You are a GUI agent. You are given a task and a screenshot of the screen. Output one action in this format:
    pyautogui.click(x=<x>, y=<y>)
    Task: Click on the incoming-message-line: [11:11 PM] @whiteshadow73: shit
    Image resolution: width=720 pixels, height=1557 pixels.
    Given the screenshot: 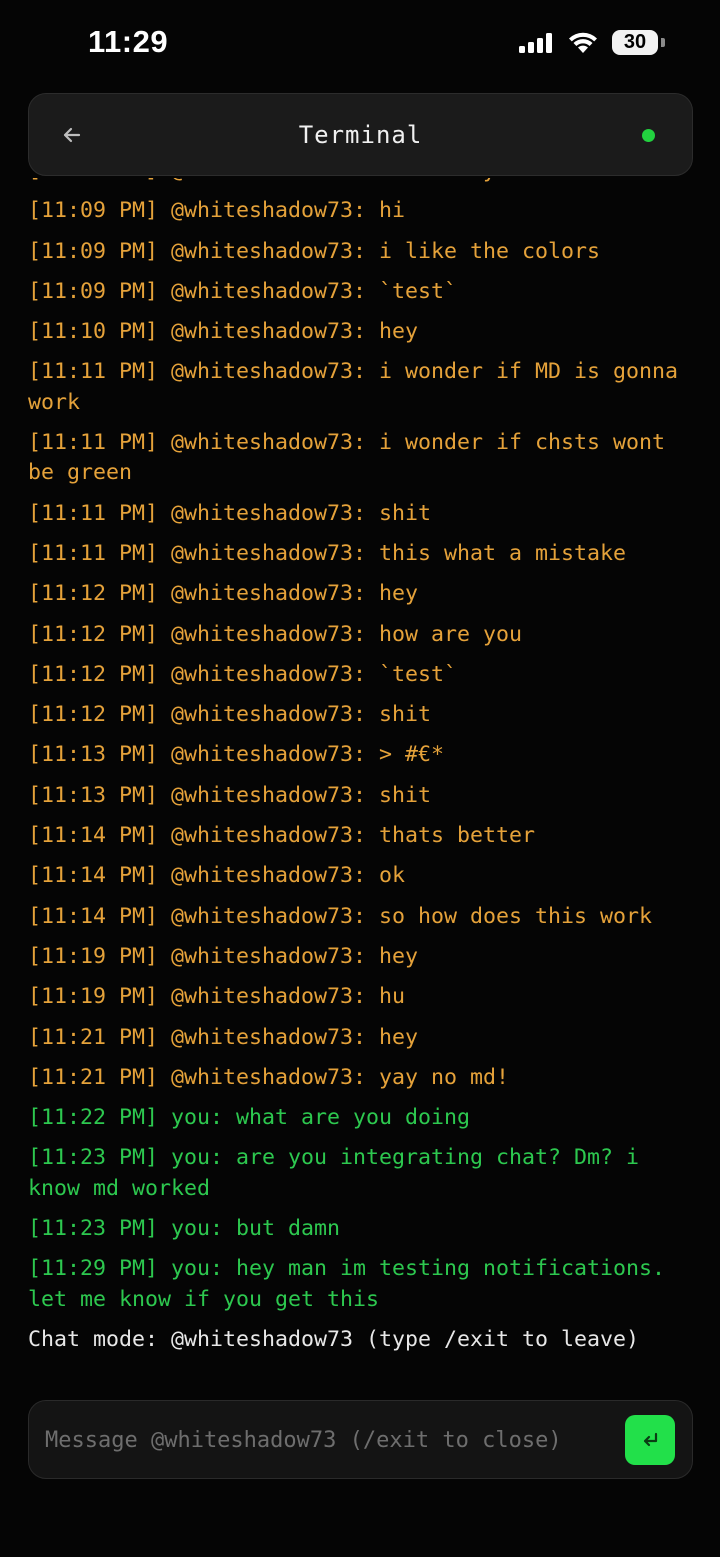 What is the action you would take?
    pyautogui.click(x=230, y=513)
    